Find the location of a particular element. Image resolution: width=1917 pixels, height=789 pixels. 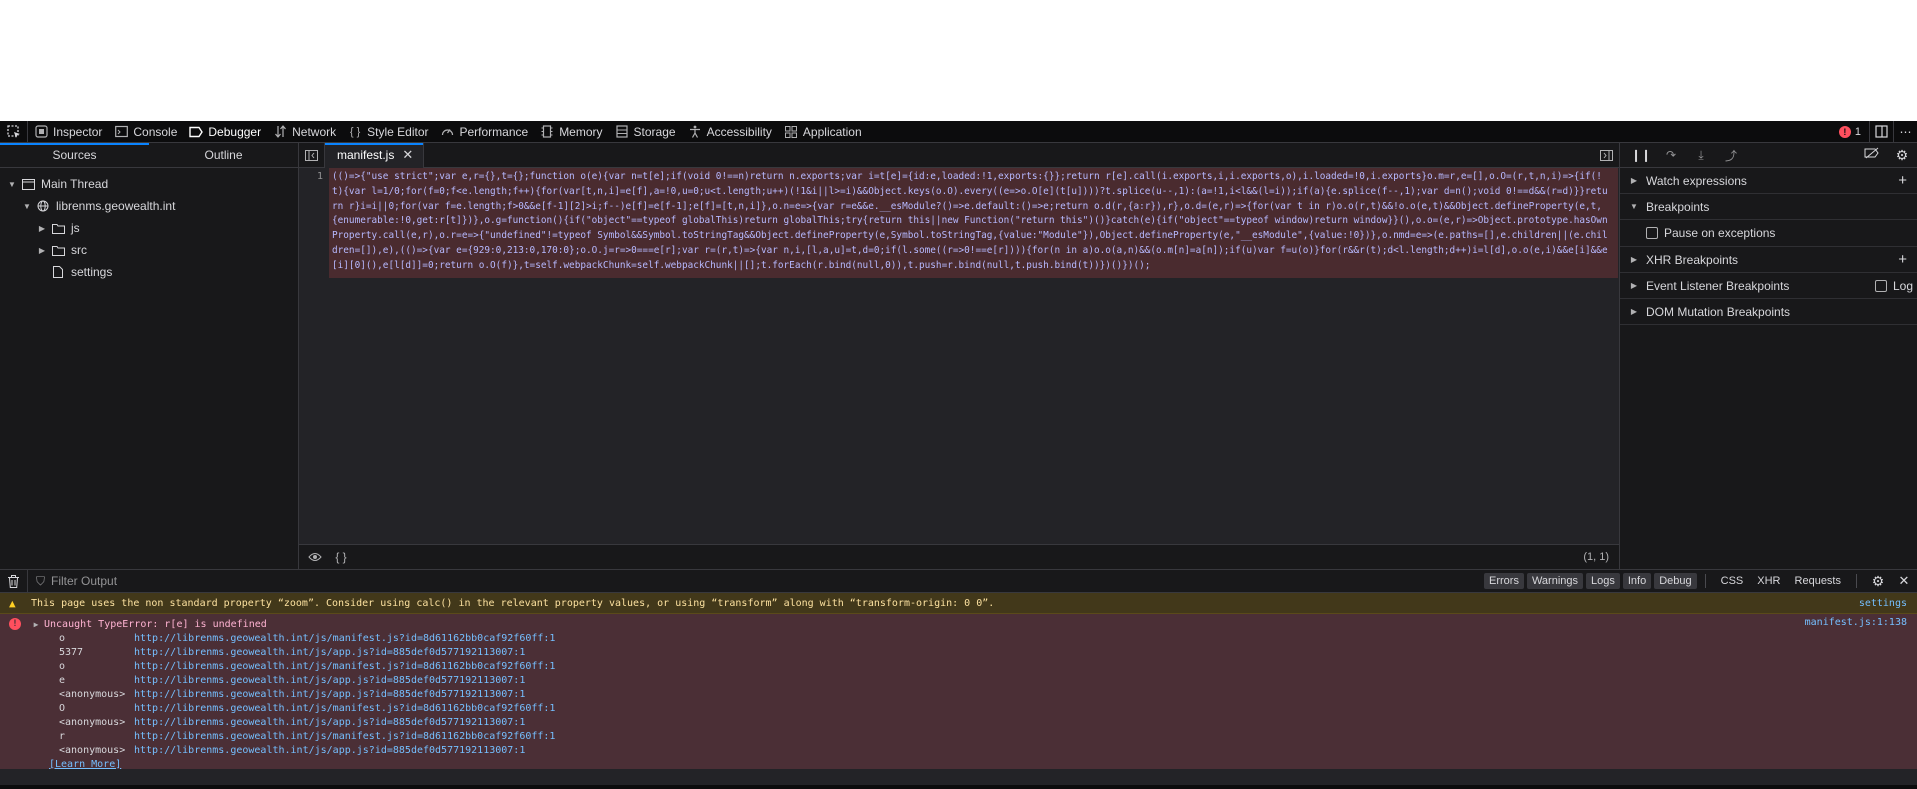

filter-debug-button: Debug is located at coordinates (1675, 581).